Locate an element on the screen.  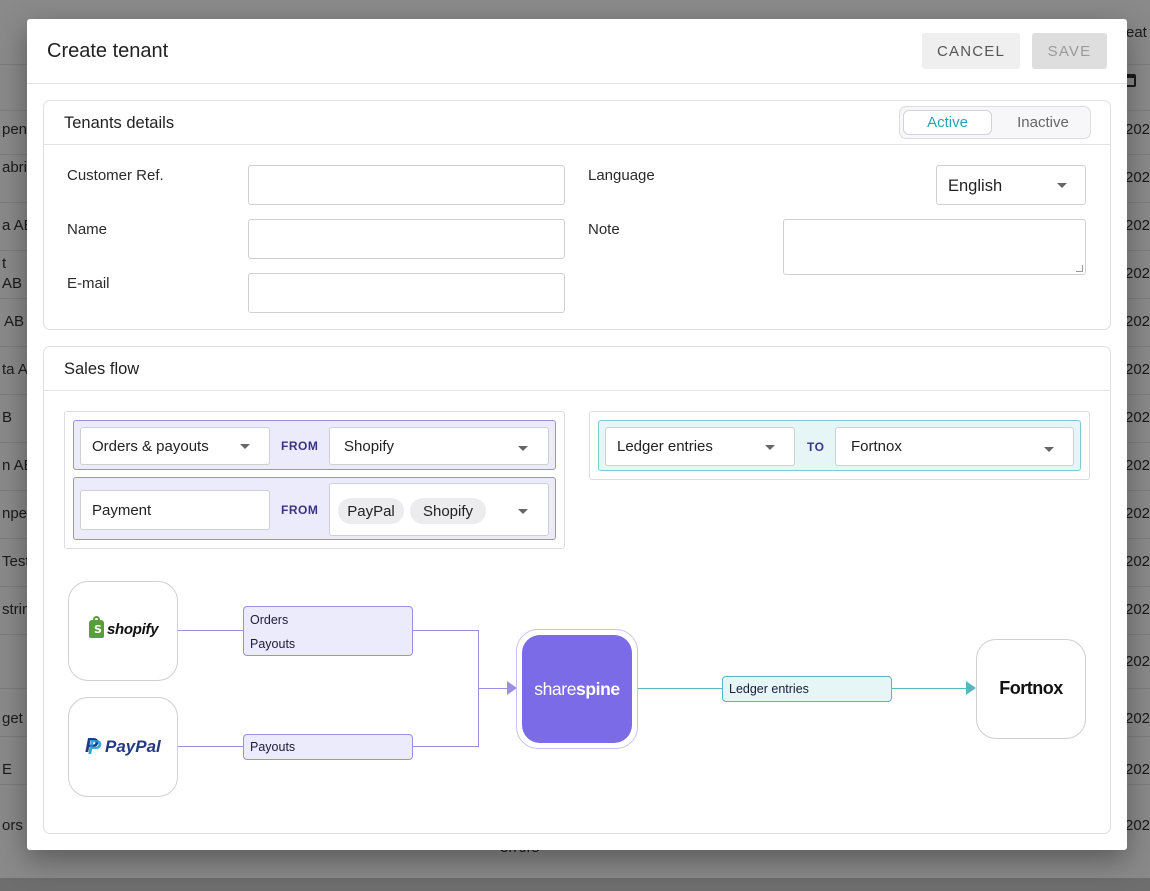
paypal-payouts-text: Payouts is located at coordinates (273, 747).